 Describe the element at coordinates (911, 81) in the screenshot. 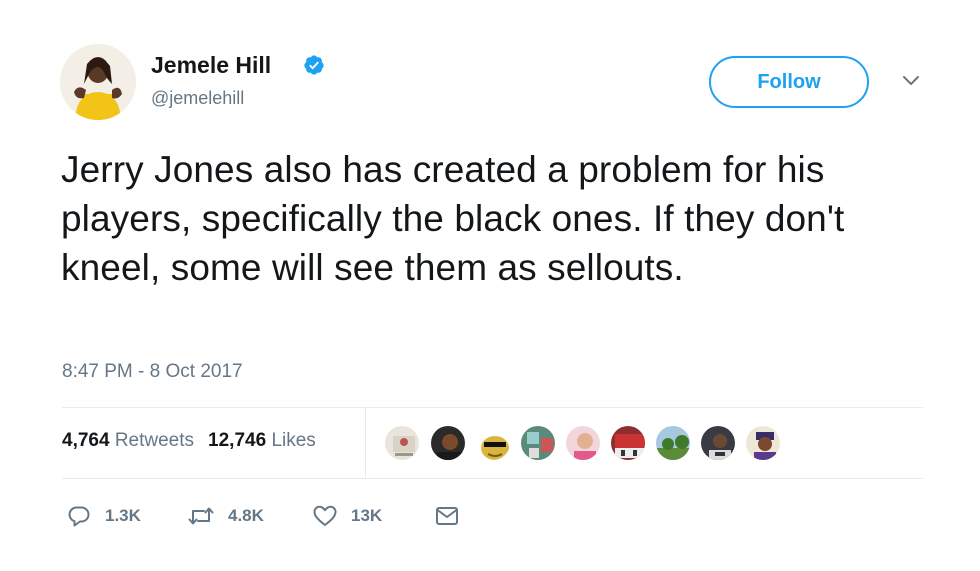

I see `chevron-down-icon` at that location.